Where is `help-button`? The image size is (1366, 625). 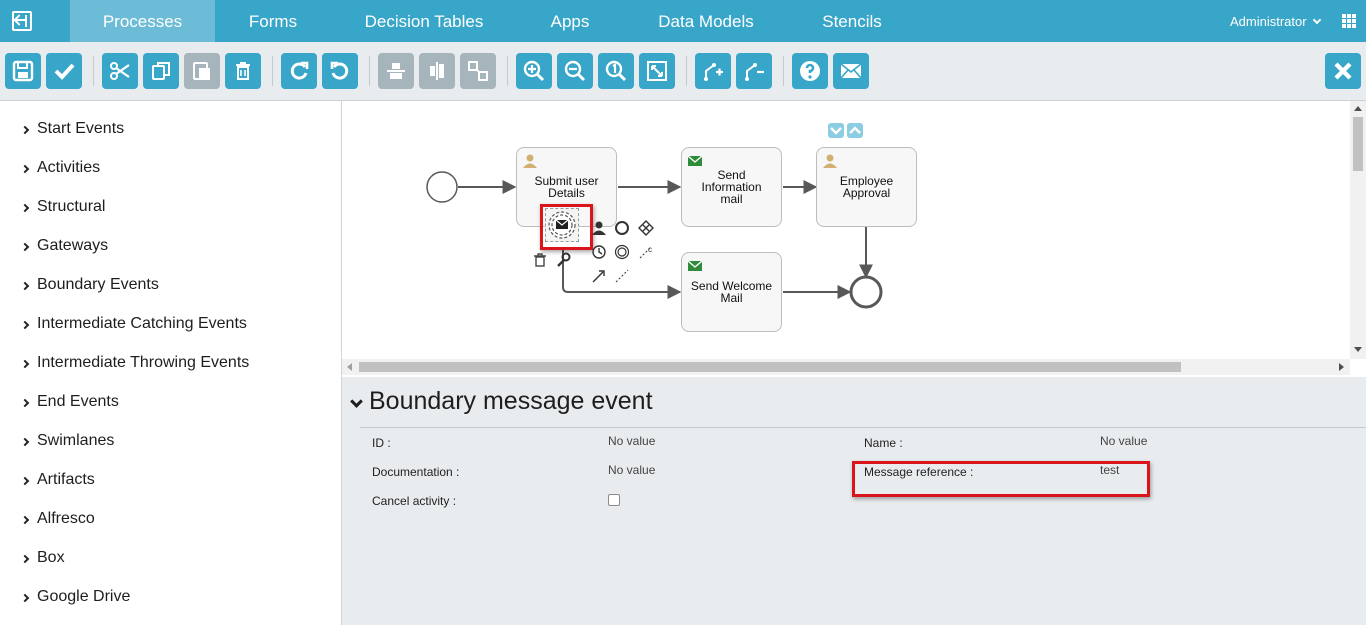 help-button is located at coordinates (810, 71).